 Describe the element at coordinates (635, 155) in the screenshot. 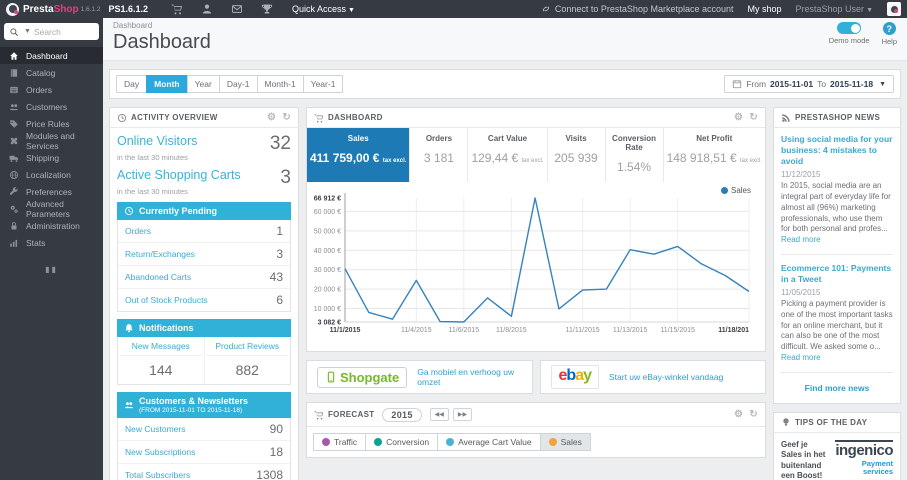

I see `metric-conversion-rate: Conversion Rate 1.54%` at that location.